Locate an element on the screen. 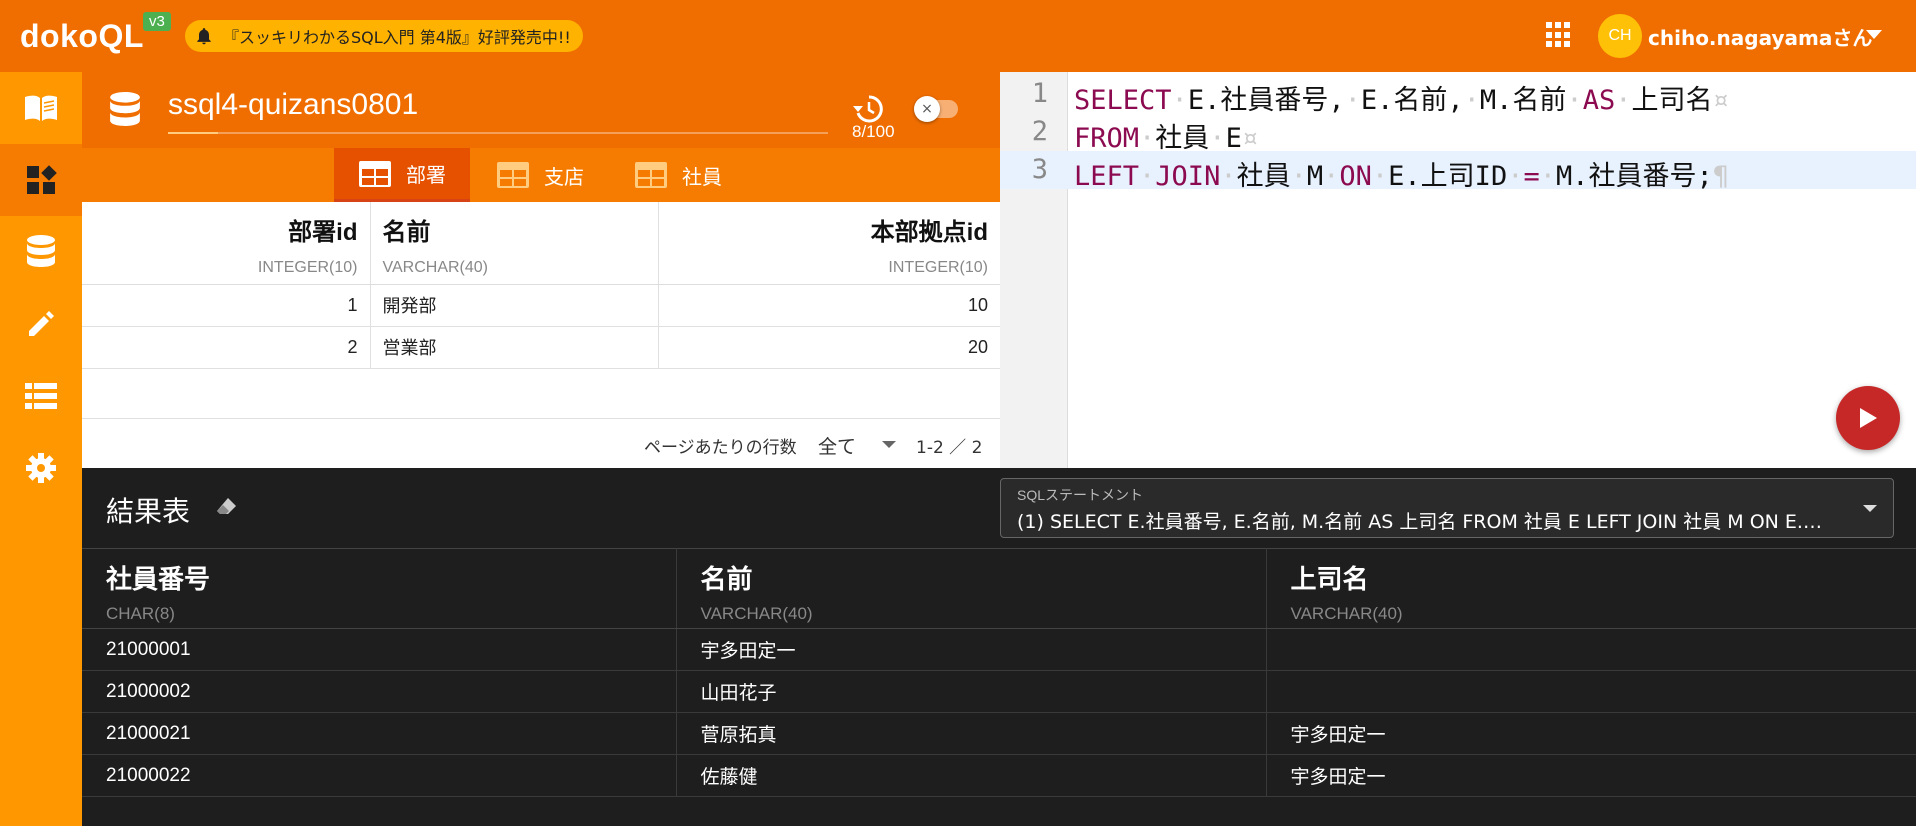 The image size is (1916, 826). history-icon is located at coordinates (868, 109).